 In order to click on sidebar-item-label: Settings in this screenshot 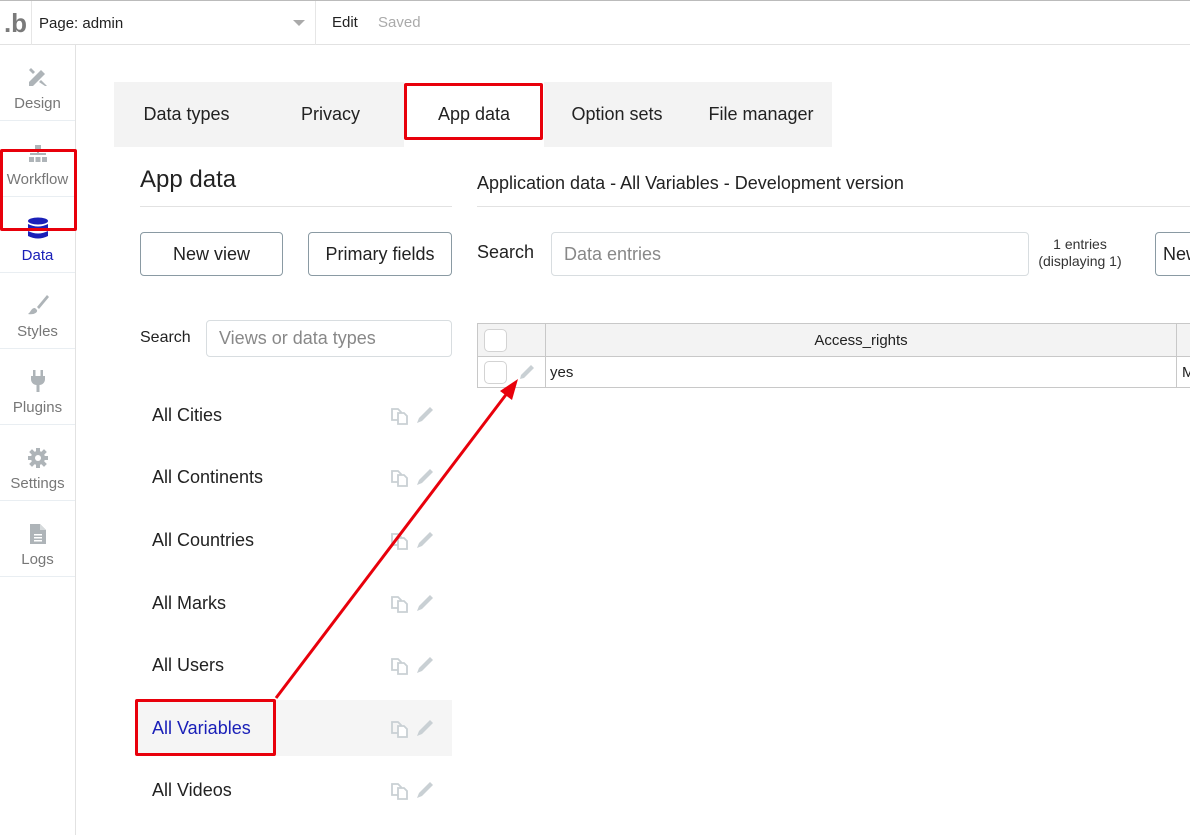, I will do `click(37, 483)`.